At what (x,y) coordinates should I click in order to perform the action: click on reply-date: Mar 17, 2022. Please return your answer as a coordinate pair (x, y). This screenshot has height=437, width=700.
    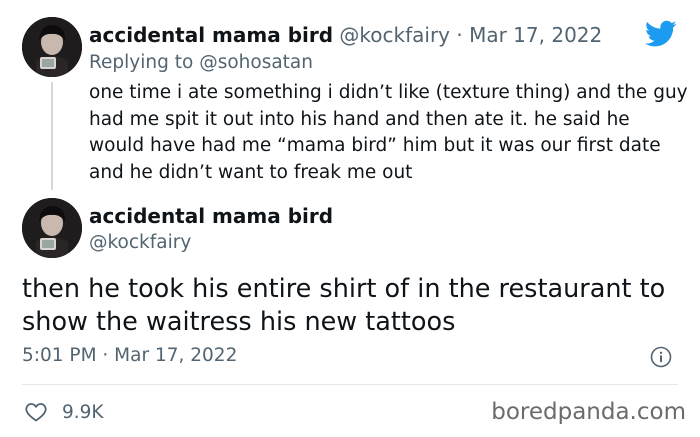
    Looking at the image, I should click on (535, 35).